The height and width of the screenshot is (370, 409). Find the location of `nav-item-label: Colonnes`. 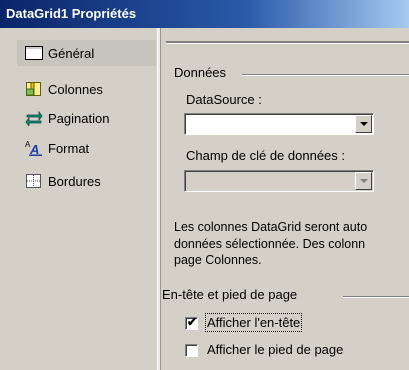

nav-item-label: Colonnes is located at coordinates (75, 89).